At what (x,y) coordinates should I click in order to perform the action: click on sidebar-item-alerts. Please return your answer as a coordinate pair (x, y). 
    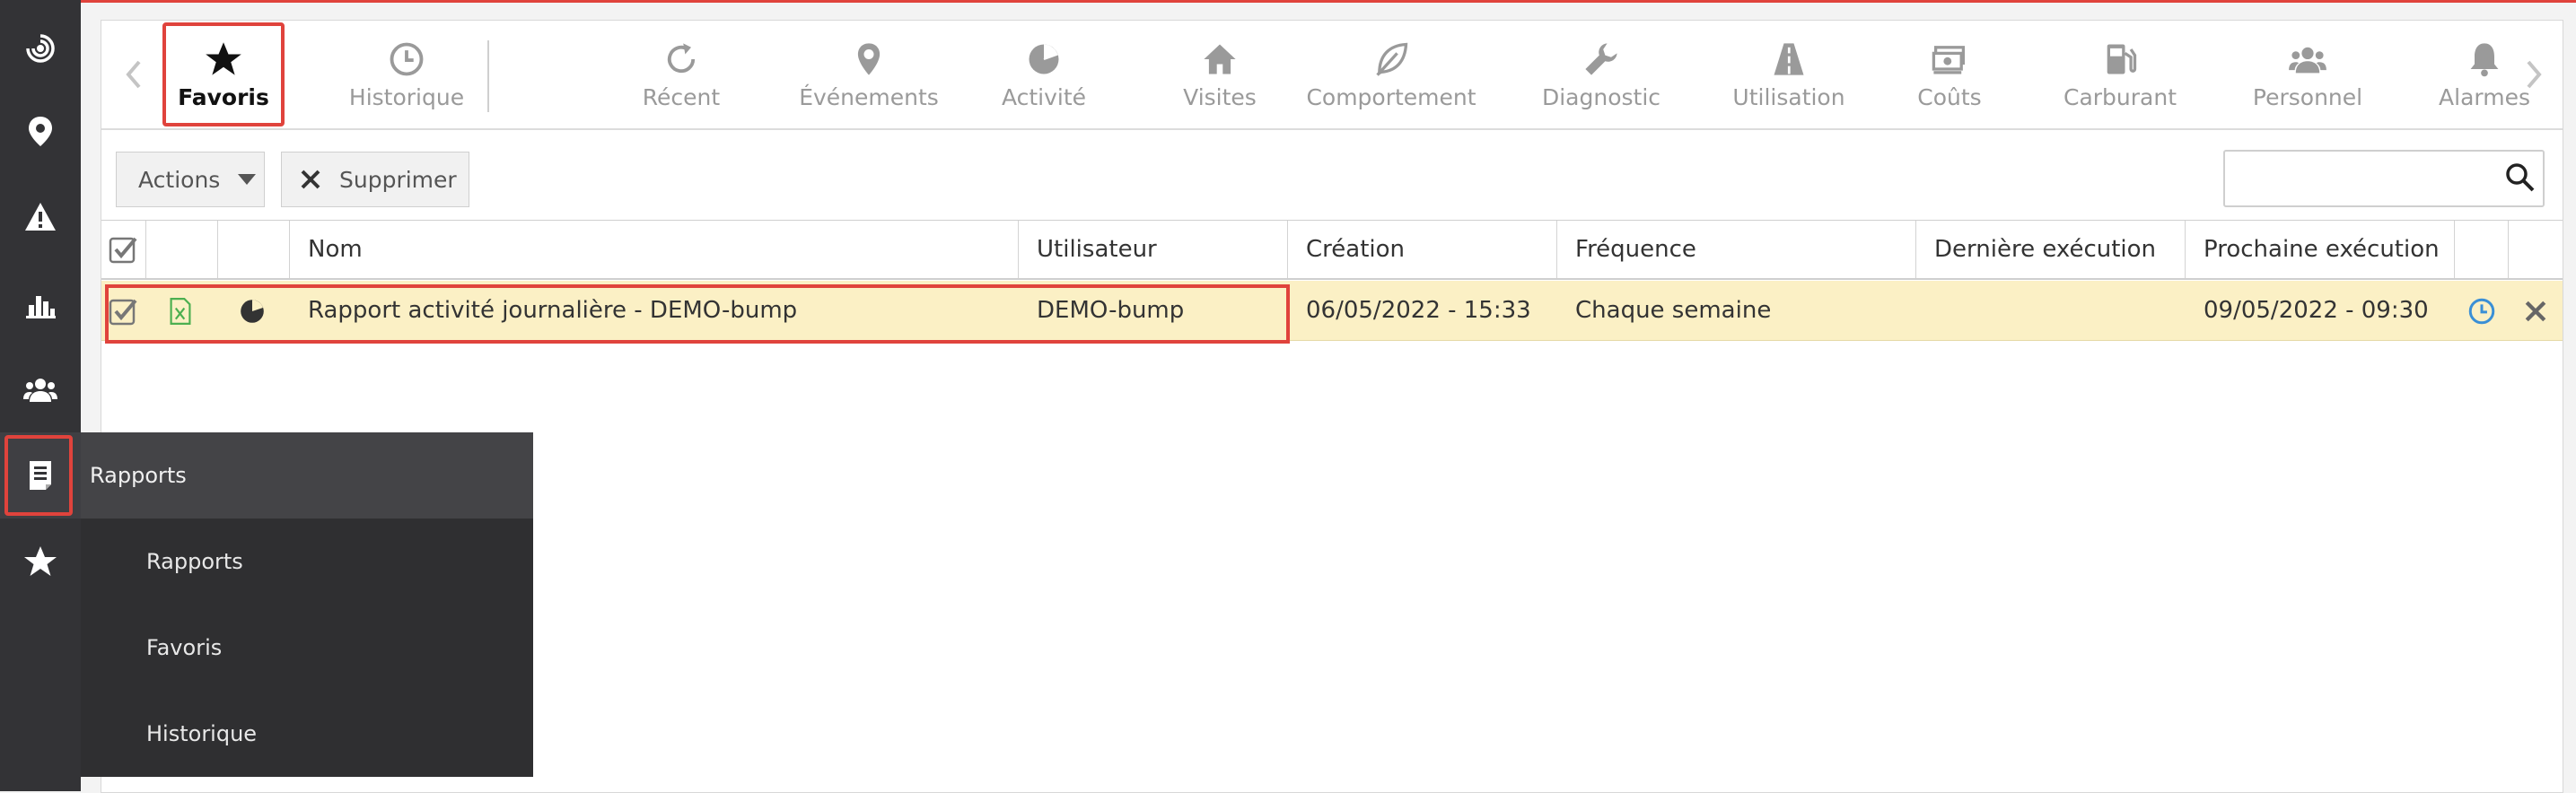
    Looking at the image, I should click on (40, 217).